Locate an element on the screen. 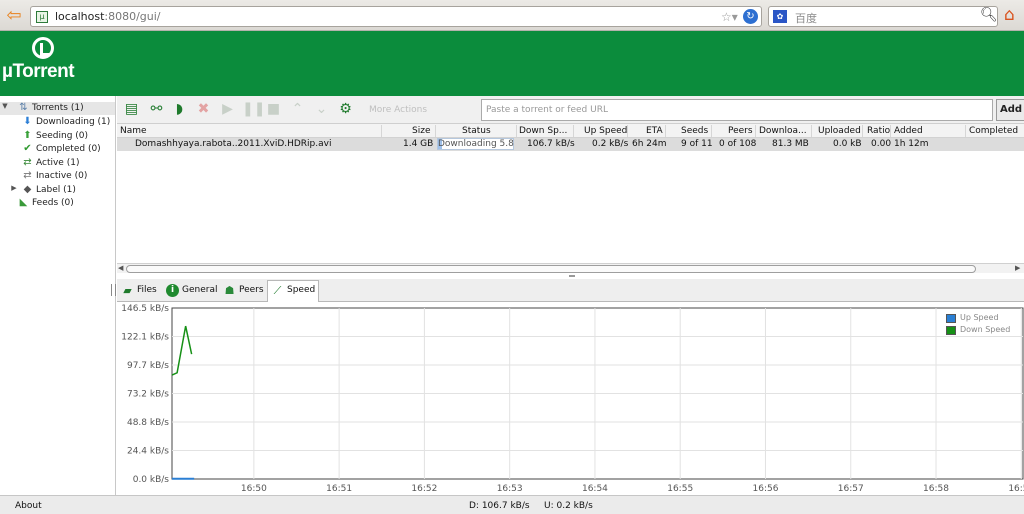 The image size is (1024, 514). utorrent-logo-icon is located at coordinates (43, 48).